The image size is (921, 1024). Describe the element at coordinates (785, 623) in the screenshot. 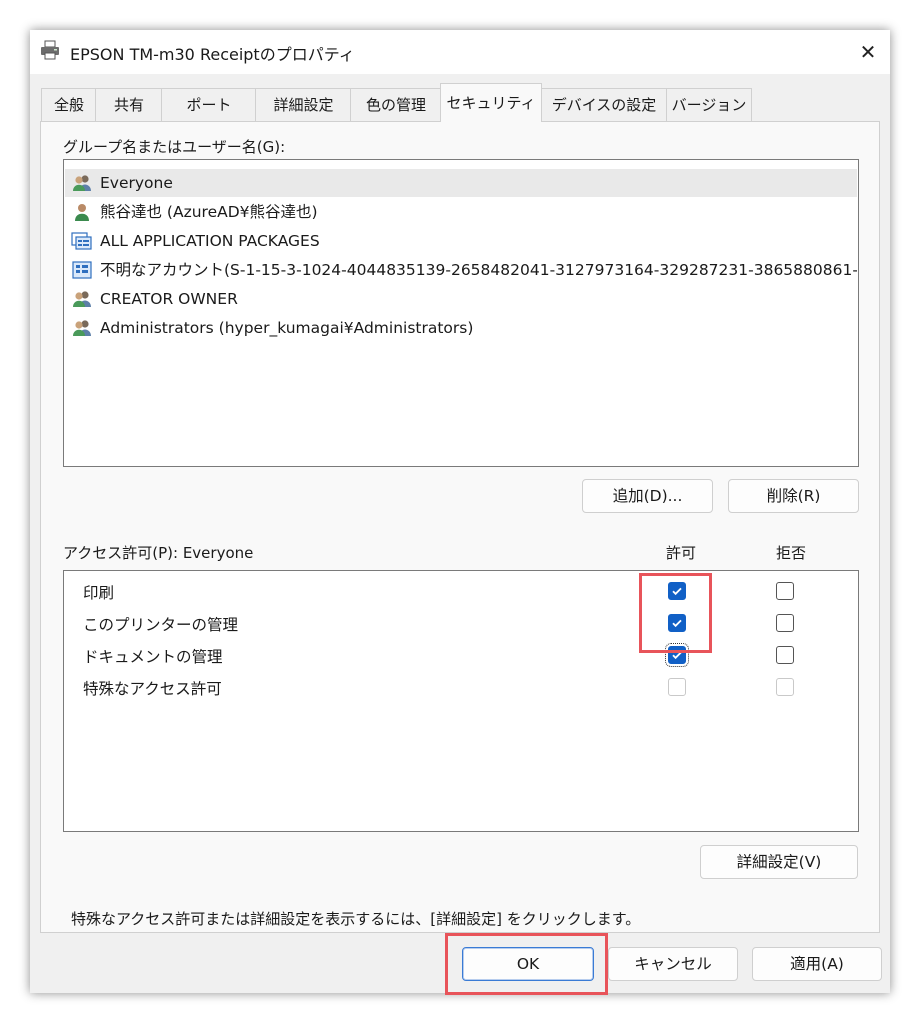

I see `deny-manage-printer-checkbox` at that location.